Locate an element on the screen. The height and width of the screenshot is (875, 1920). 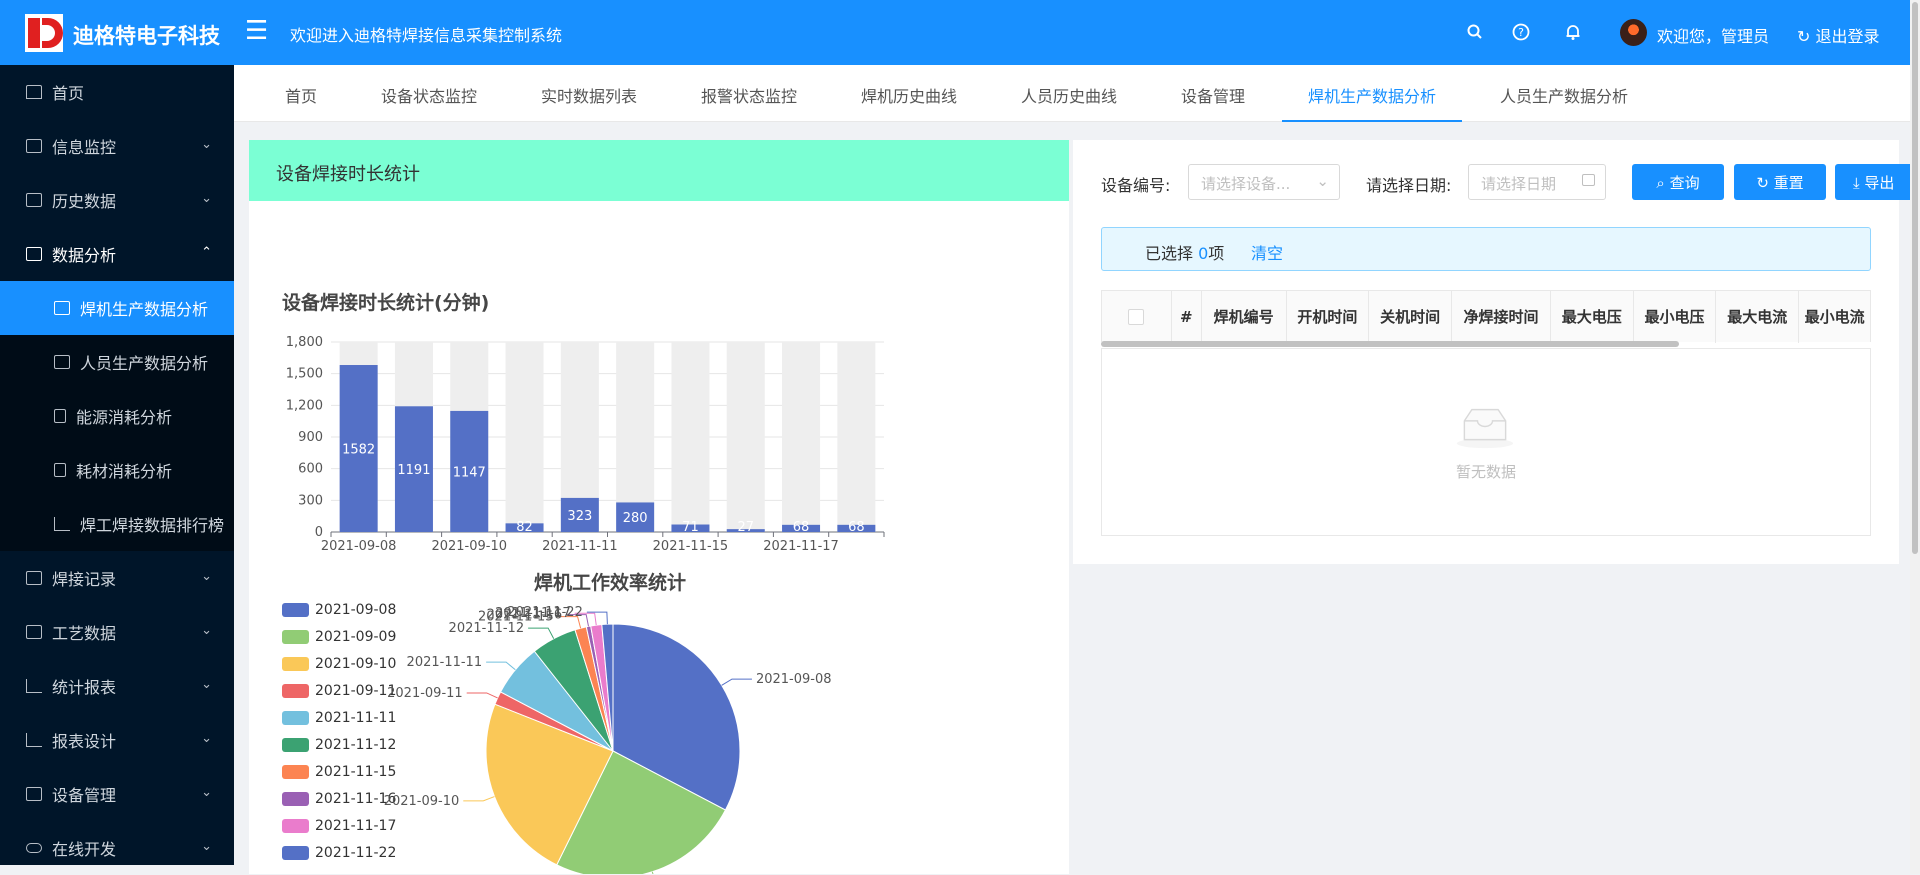
sidebar-item-consumables: 耗材消耗分析 is located at coordinates (117, 470).